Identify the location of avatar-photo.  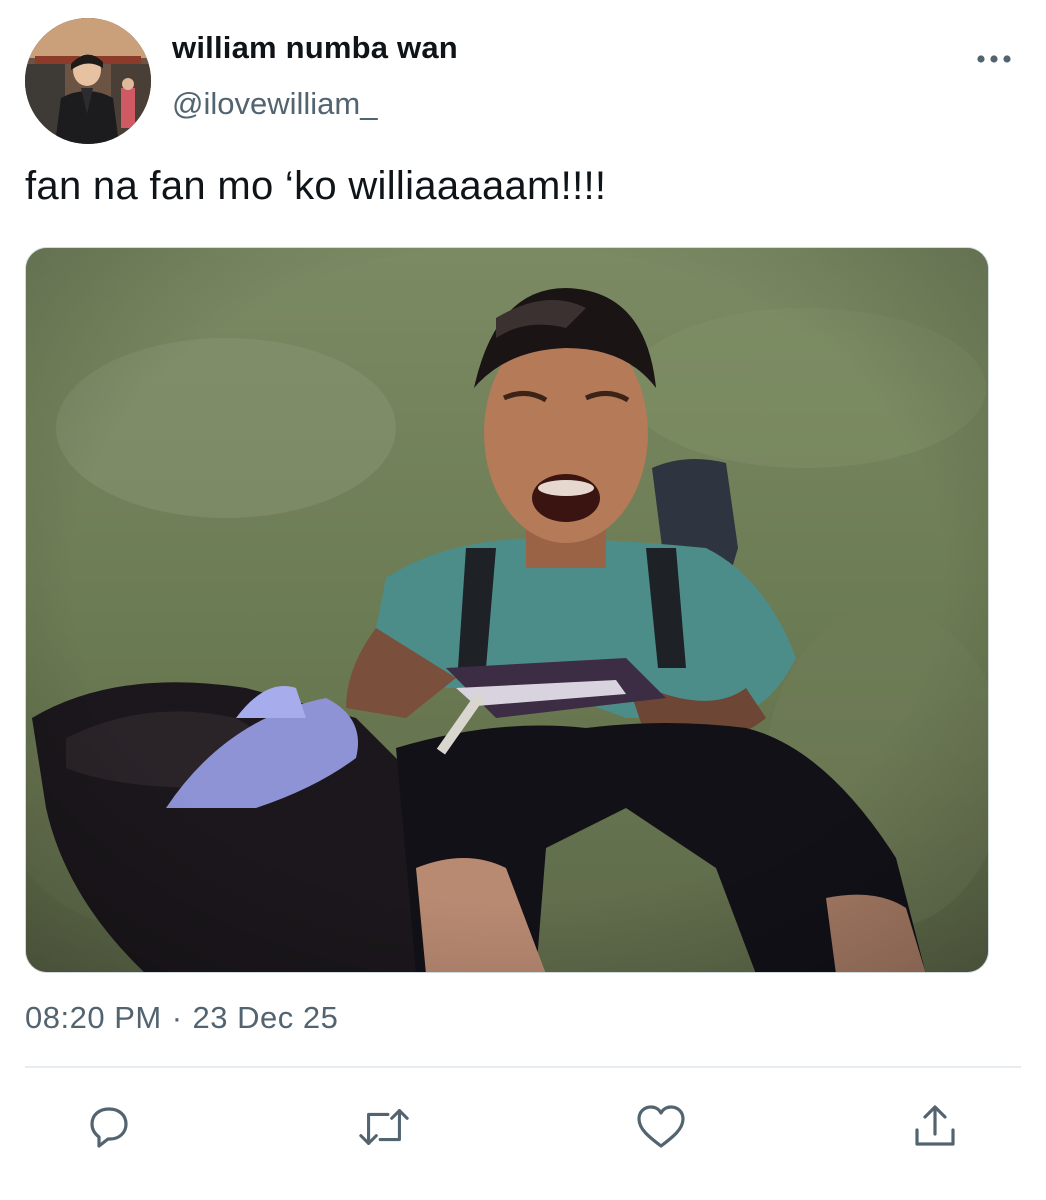
(88, 81).